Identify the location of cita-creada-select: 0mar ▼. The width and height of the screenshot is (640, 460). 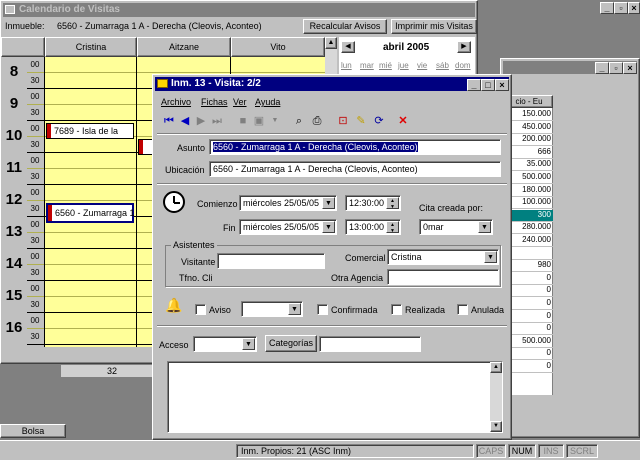
(456, 227).